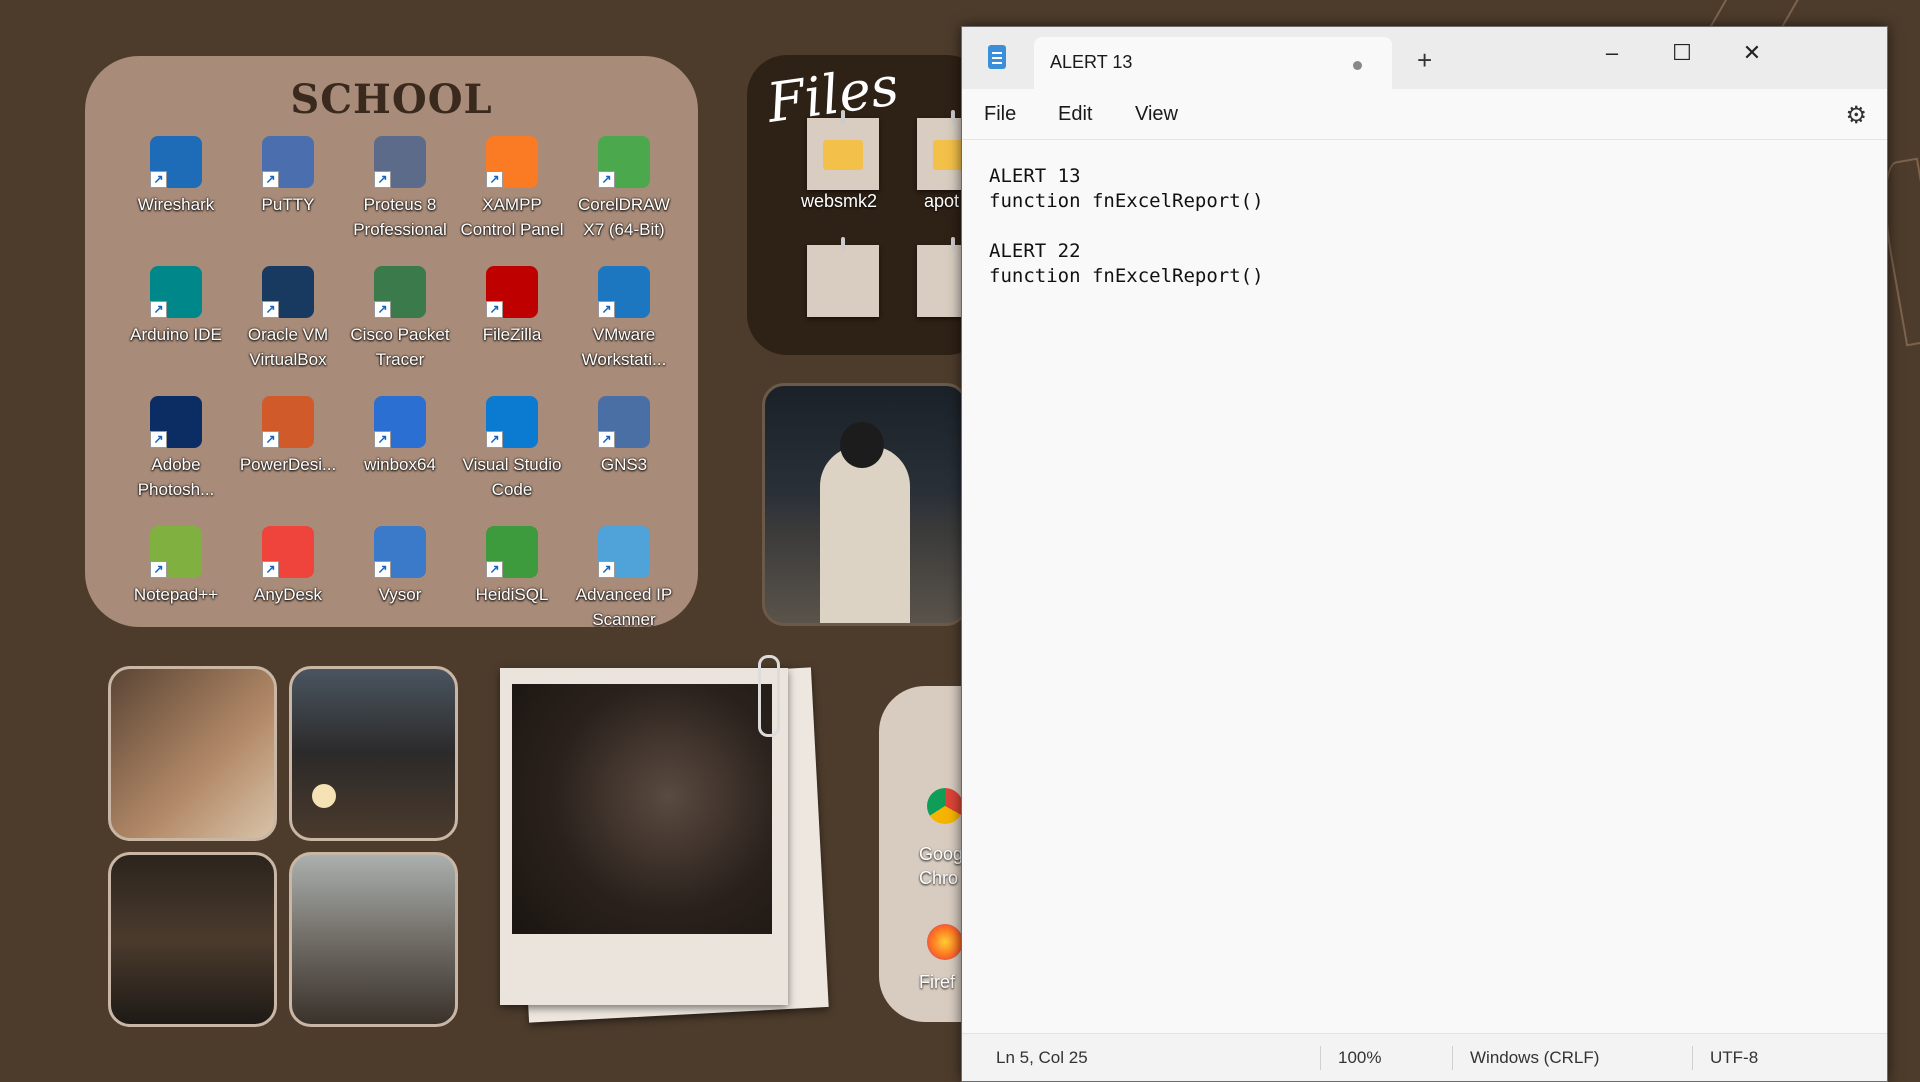  Describe the element at coordinates (512, 217) in the screenshot. I see `shortcut-label: XAMPP Control Panel` at that location.